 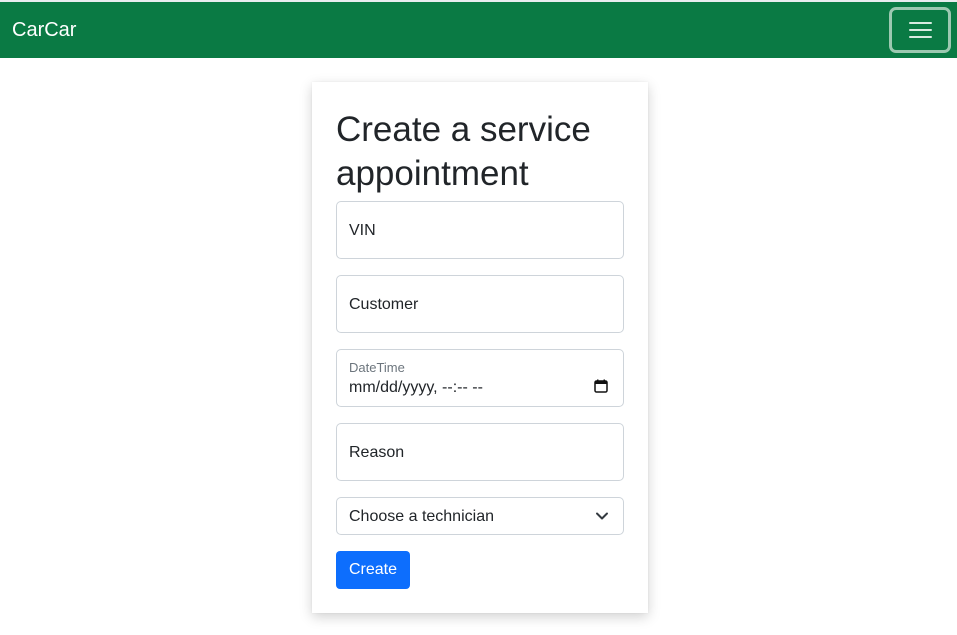 What do you see at coordinates (478, 29) in the screenshot?
I see `navbar: CarCar` at bounding box center [478, 29].